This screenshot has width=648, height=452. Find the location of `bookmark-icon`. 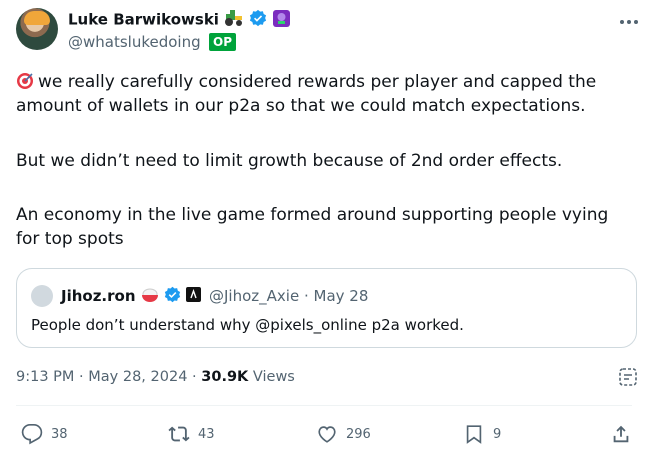

bookmark-icon is located at coordinates (474, 434).